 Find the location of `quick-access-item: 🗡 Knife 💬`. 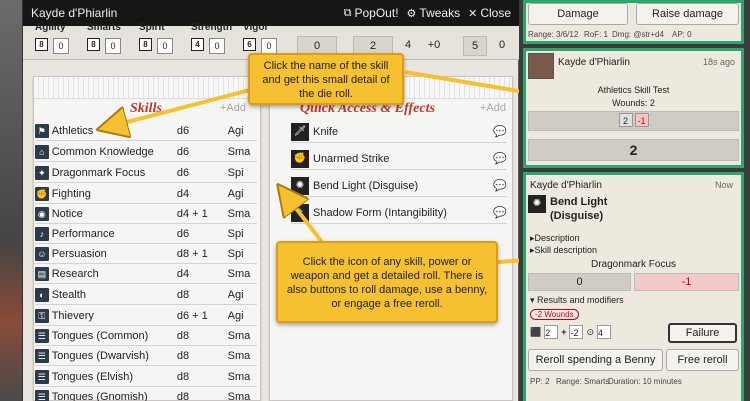

quick-access-item: 🗡 Knife 💬 is located at coordinates (399, 132).